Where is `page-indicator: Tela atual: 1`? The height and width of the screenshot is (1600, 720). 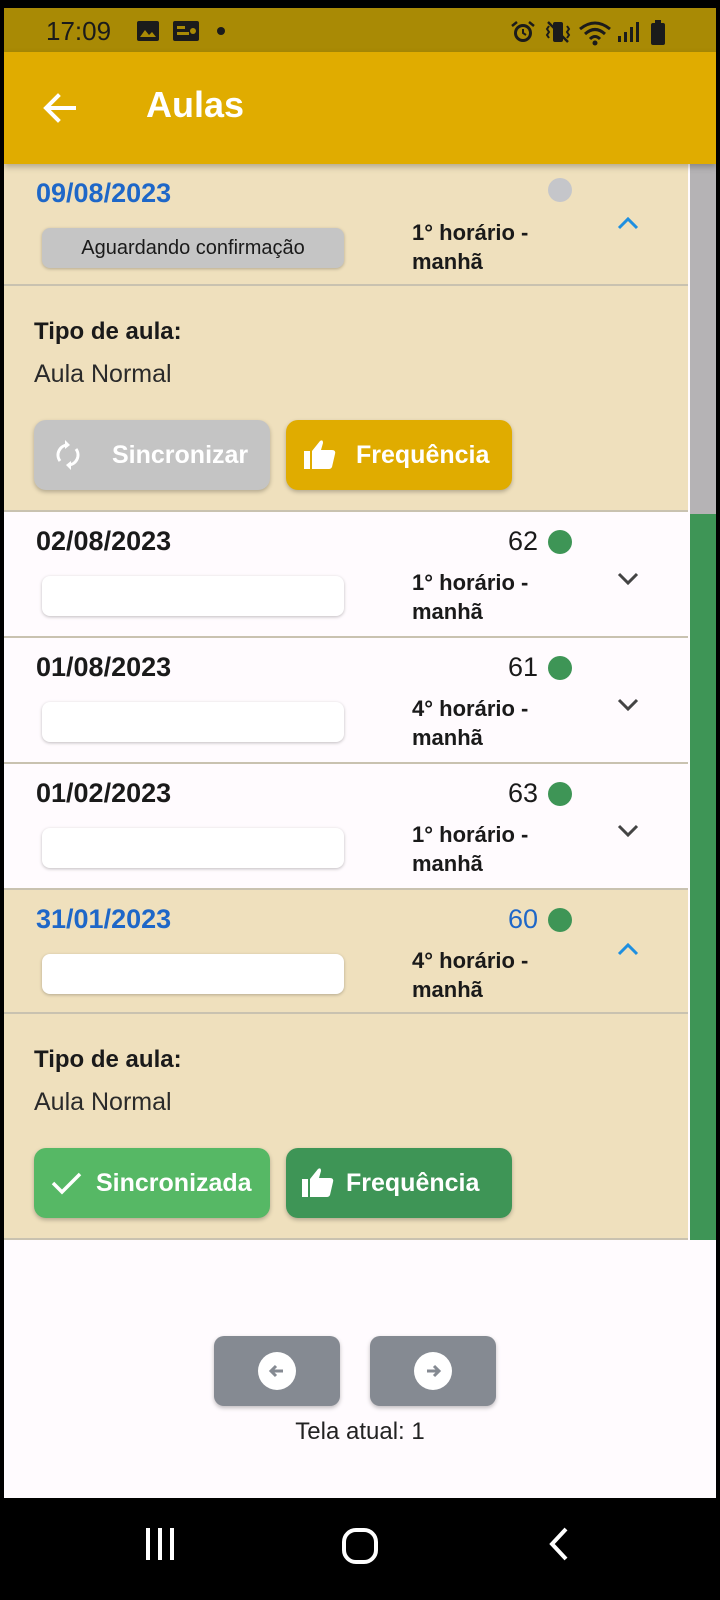 page-indicator: Tela atual: 1 is located at coordinates (360, 1431).